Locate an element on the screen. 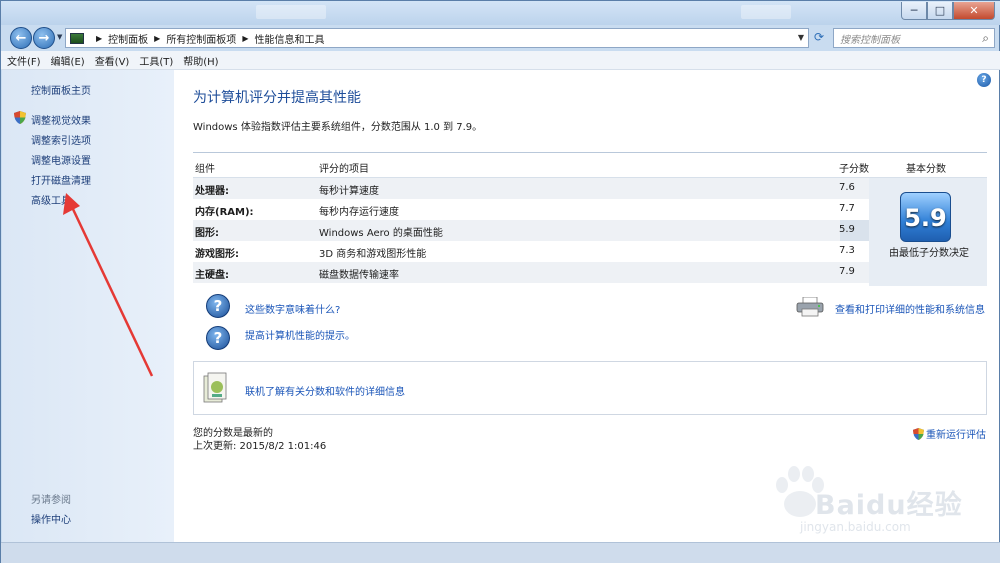 The height and width of the screenshot is (563, 1000). back-button: ← is located at coordinates (21, 38).